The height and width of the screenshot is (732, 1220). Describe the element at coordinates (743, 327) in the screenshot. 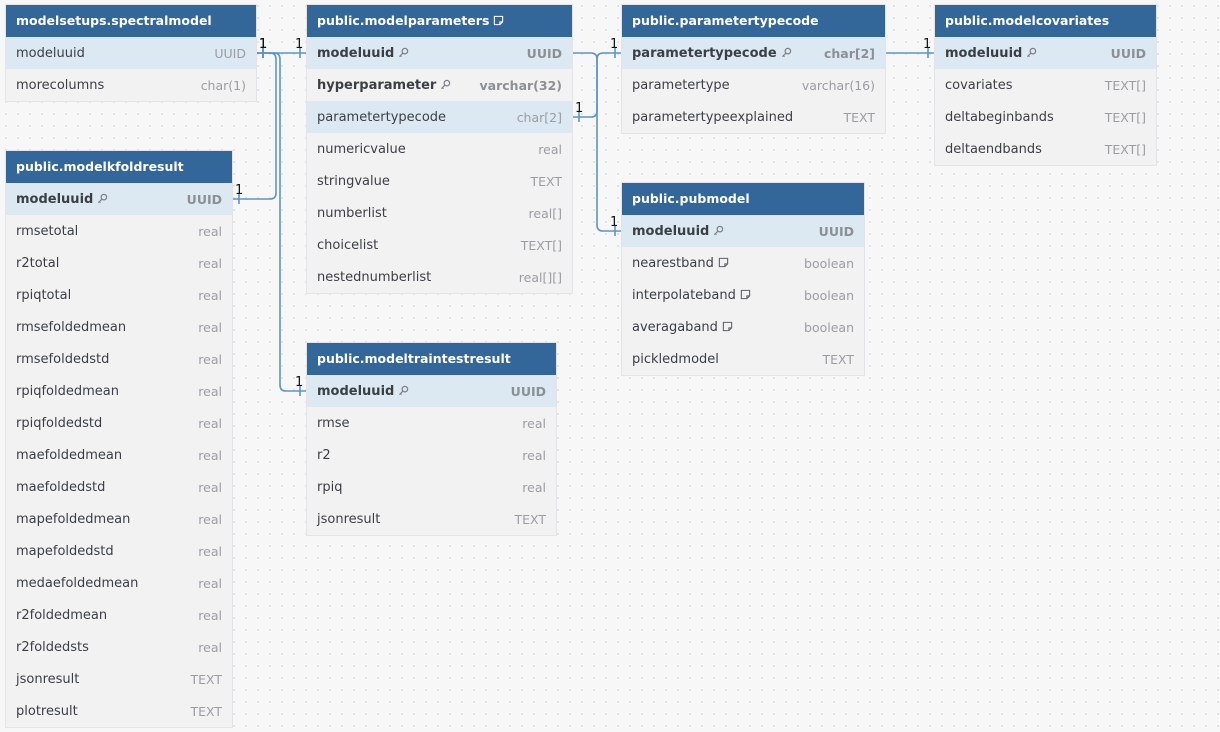

I see `column-row: averagaband boolean` at that location.